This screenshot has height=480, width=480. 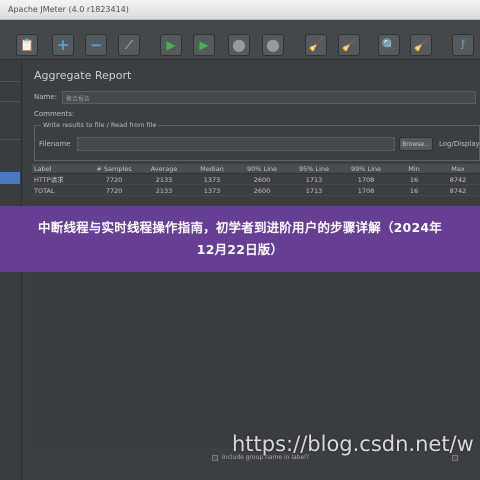 I want to click on toggle-icon: ⟋, so click(x=129, y=45).